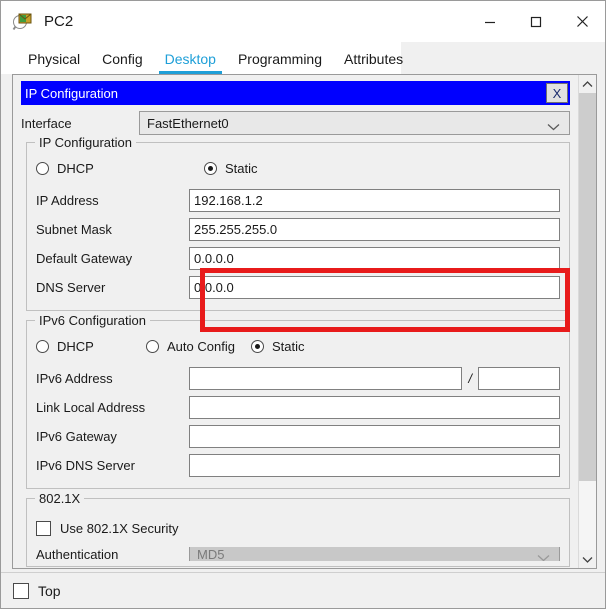 Image resolution: width=606 pixels, height=609 pixels. I want to click on ipv6-gateway-input, so click(374, 436).